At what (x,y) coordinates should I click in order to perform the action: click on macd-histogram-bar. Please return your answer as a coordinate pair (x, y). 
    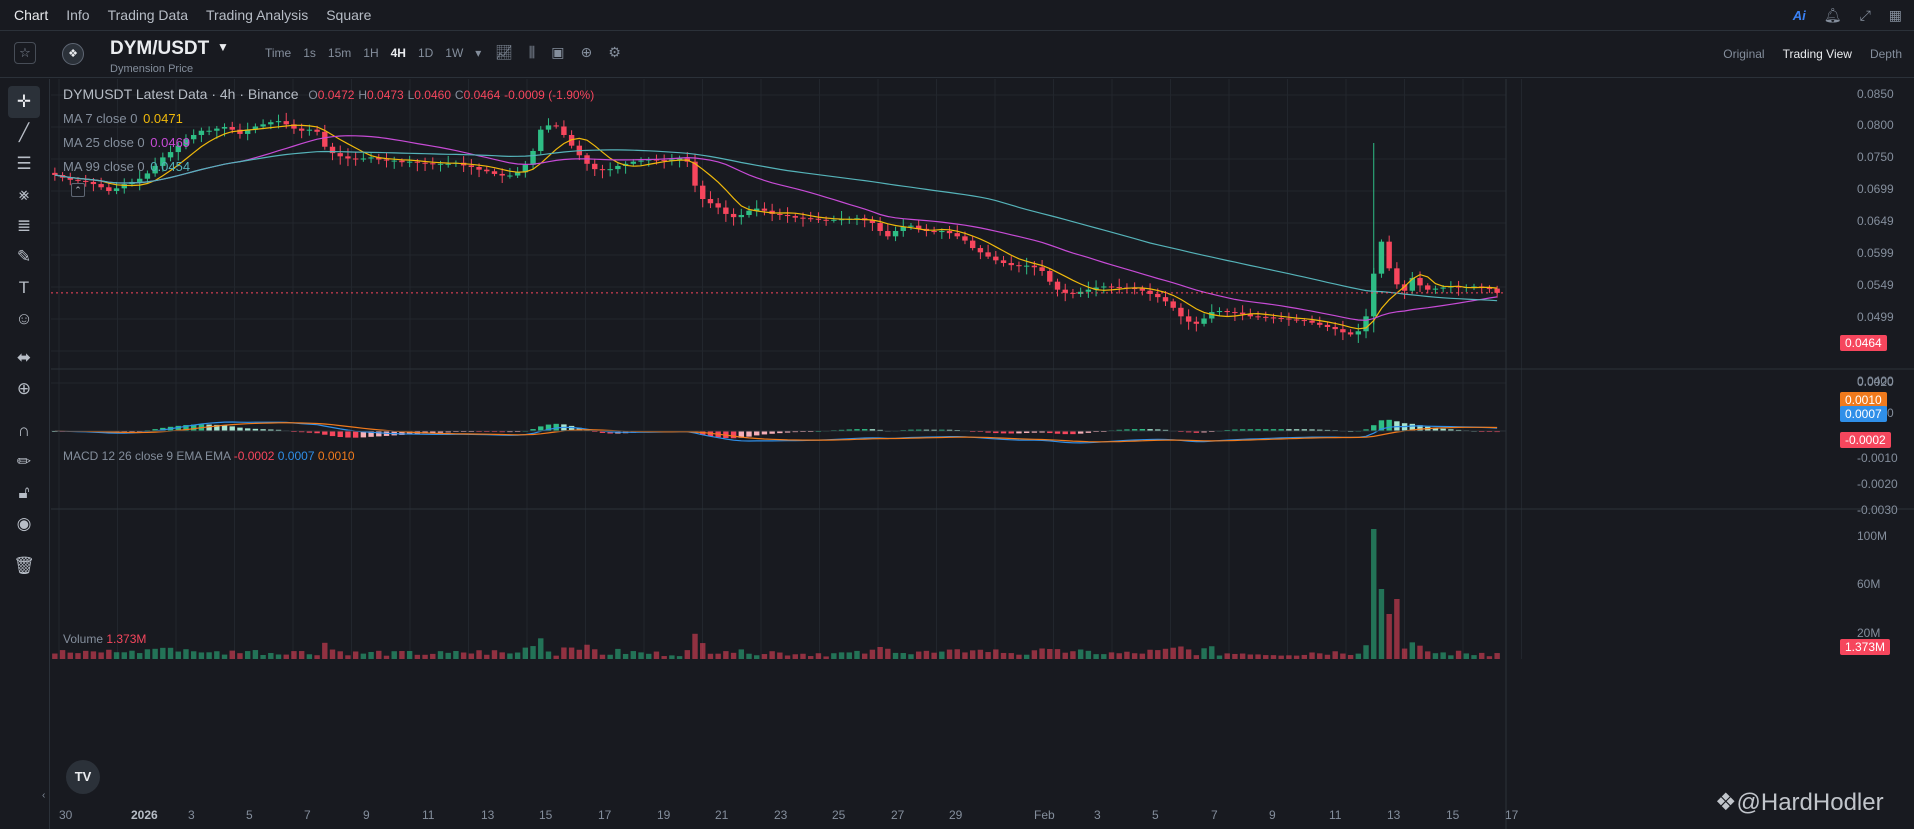
    Looking at the image, I should click on (1374, 428).